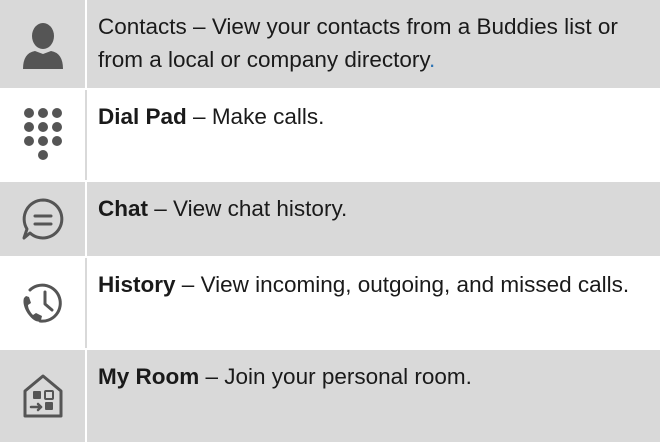 Image resolution: width=660 pixels, height=444 pixels. I want to click on feature-name: Dial Pad, so click(142, 116).